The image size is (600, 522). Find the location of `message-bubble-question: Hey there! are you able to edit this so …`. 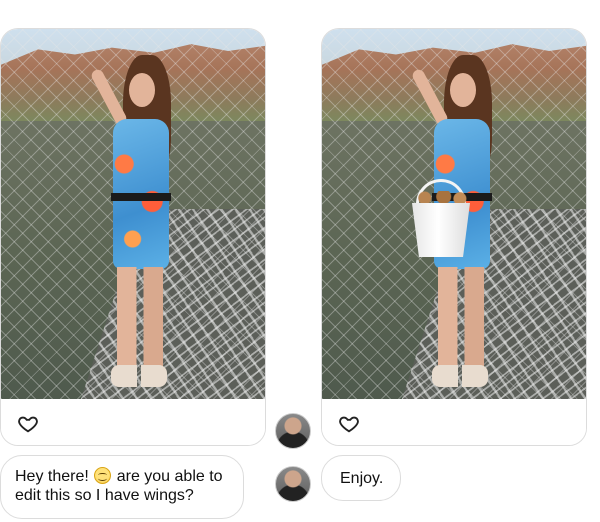

message-bubble-question: Hey there! are you able to edit this so … is located at coordinates (122, 487).